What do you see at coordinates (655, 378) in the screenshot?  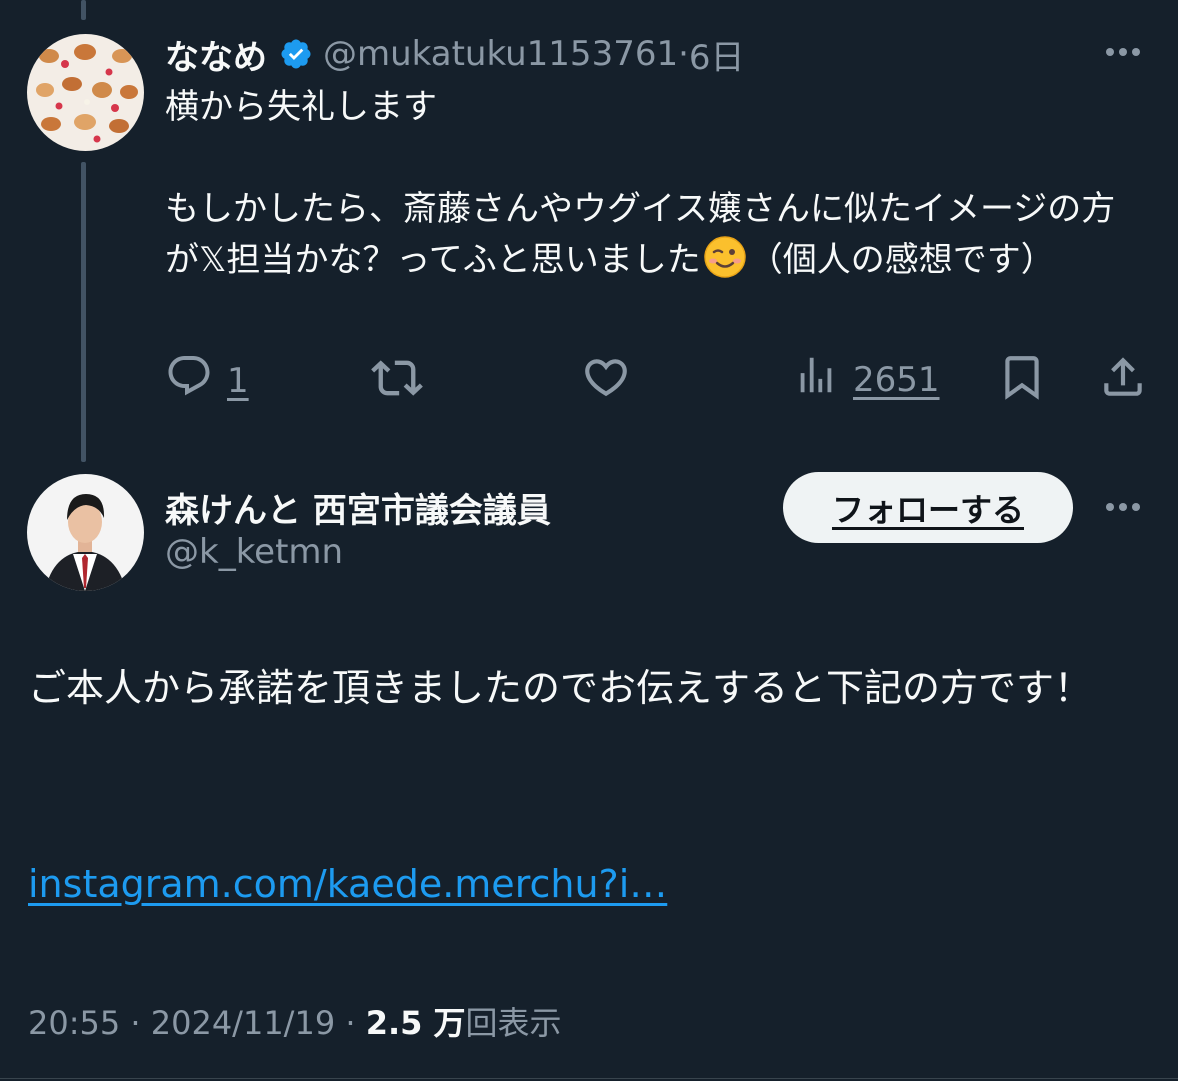 I see `reply-action-bar: 1 2651` at bounding box center [655, 378].